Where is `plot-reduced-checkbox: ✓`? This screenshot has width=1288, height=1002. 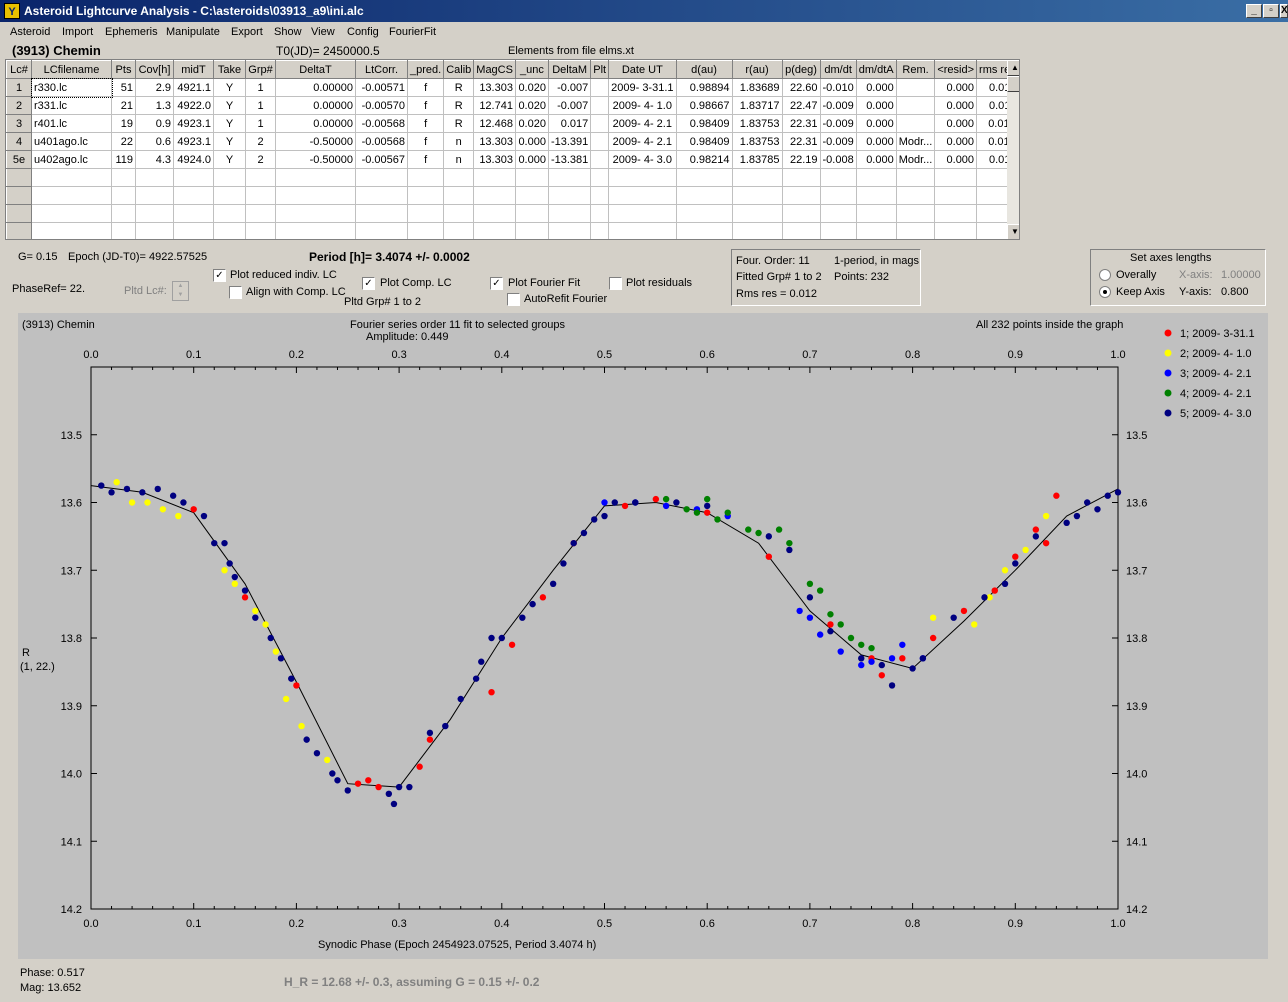 plot-reduced-checkbox: ✓ is located at coordinates (219, 275).